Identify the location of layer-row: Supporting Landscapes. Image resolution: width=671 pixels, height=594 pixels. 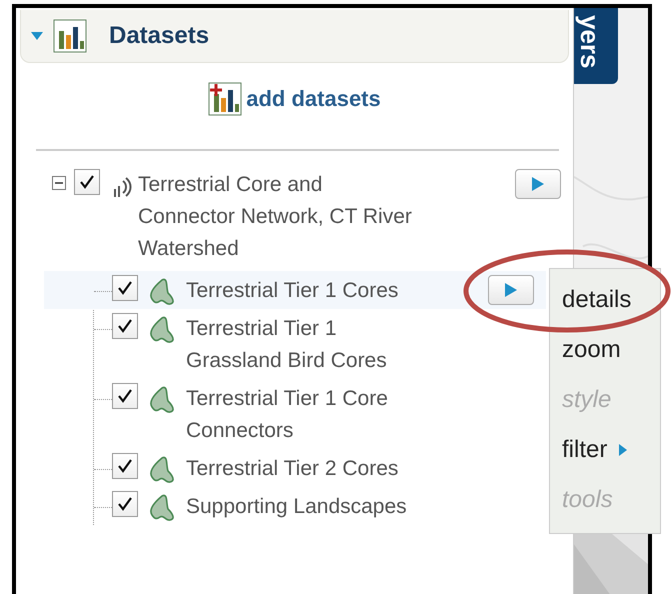
(295, 506).